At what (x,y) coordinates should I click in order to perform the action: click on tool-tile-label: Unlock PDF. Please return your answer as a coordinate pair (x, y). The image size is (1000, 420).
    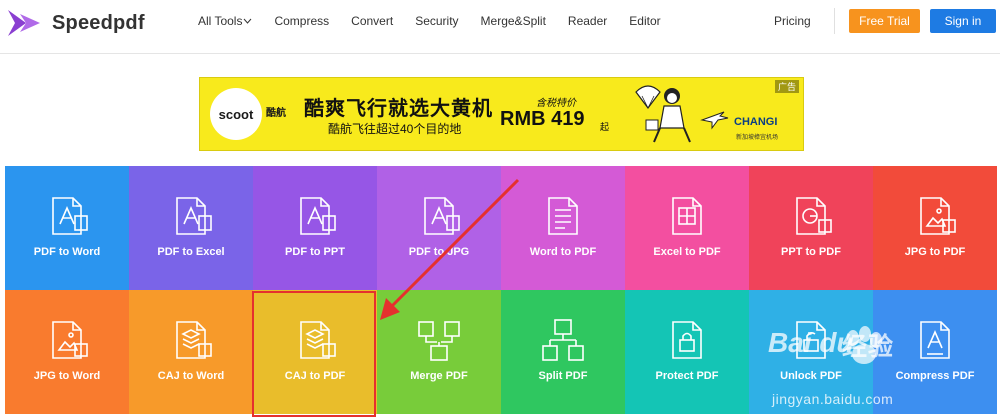
    Looking at the image, I should click on (811, 376).